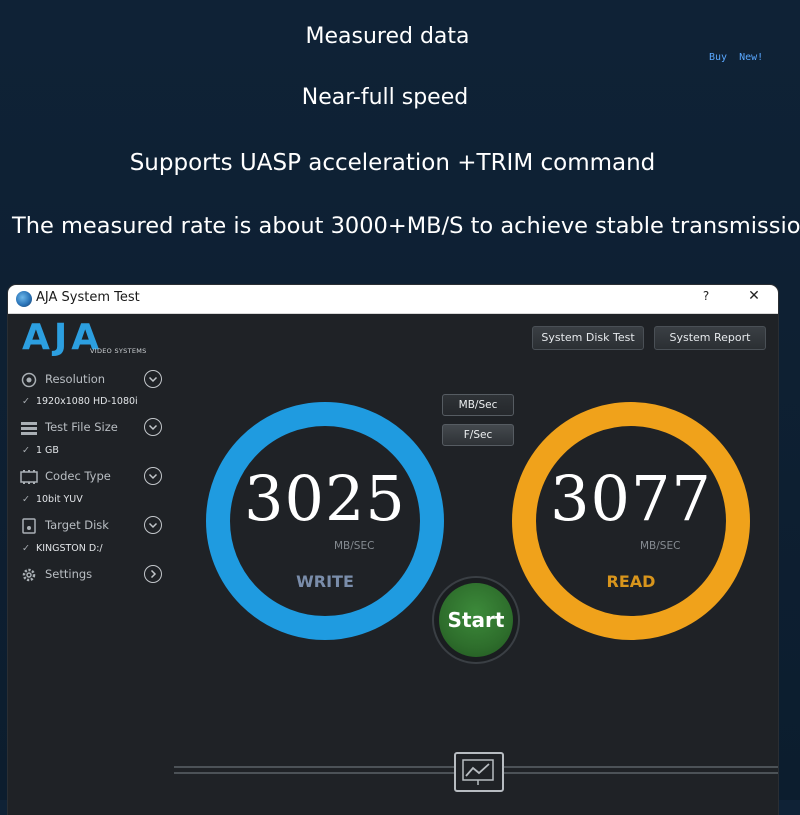 This screenshot has width=800, height=815. What do you see at coordinates (751, 57) in the screenshot?
I see `new-text: New!` at bounding box center [751, 57].